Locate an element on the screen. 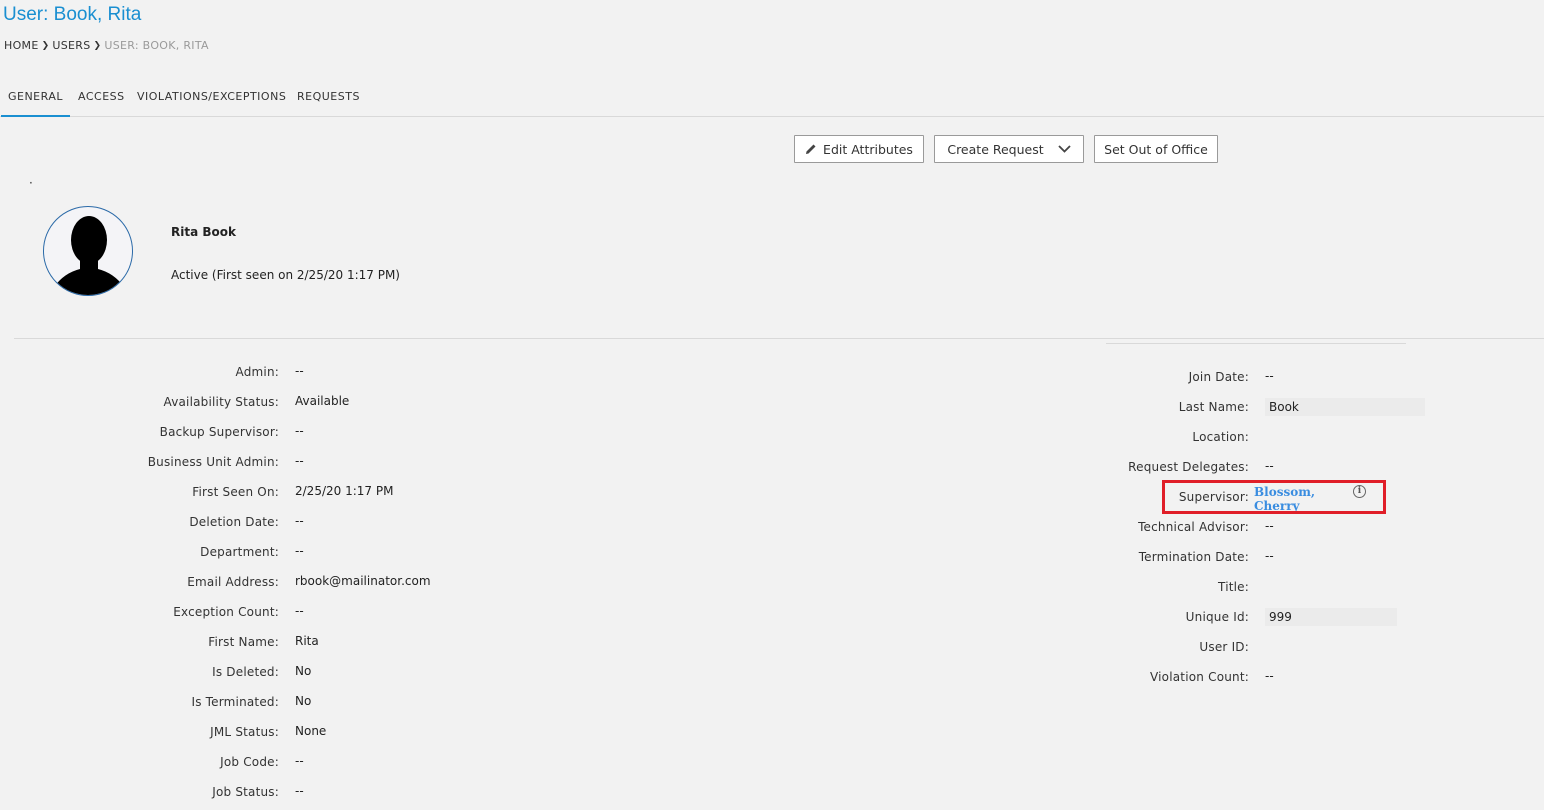 Image resolution: width=1544 pixels, height=810 pixels. breadcrumb-users: USERS is located at coordinates (71, 45).